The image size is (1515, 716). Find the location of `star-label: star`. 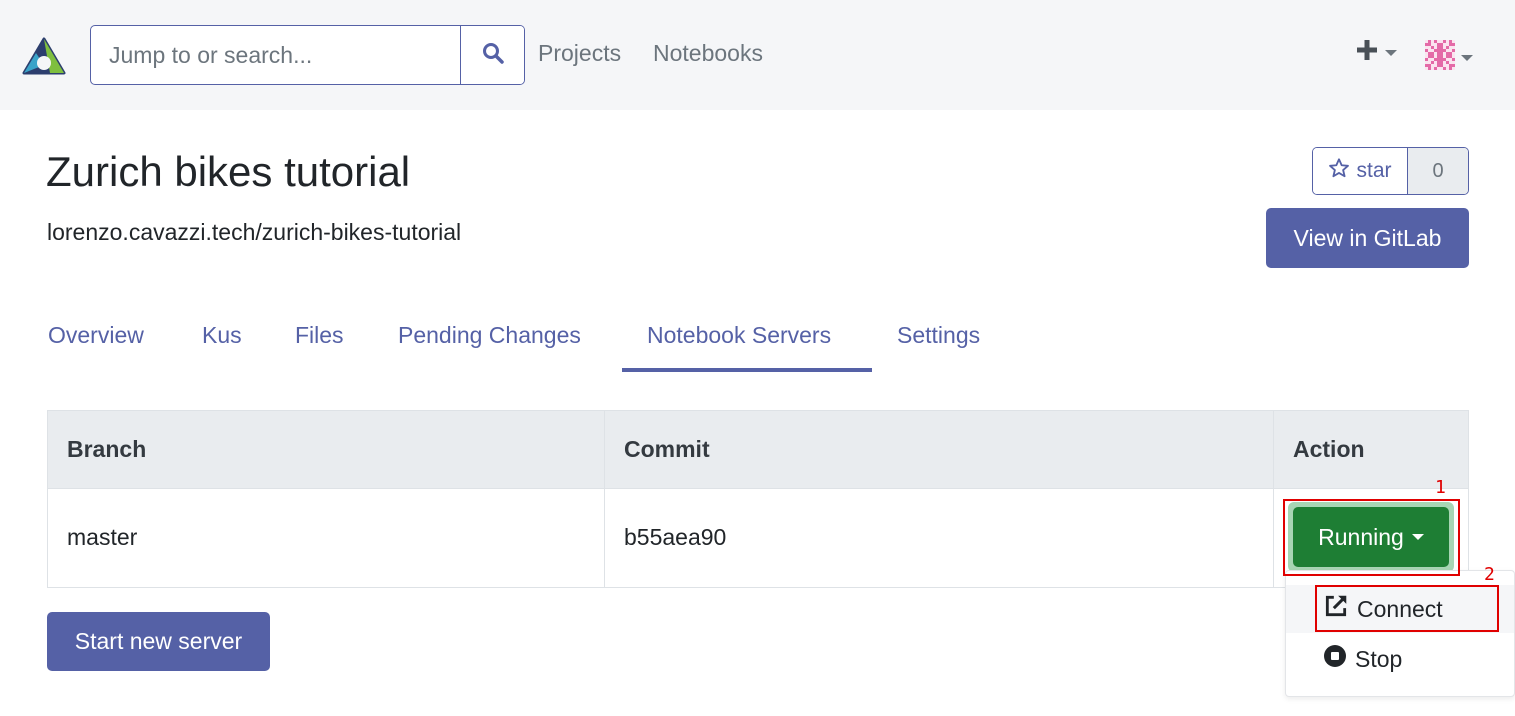

star-label: star is located at coordinates (1374, 170).